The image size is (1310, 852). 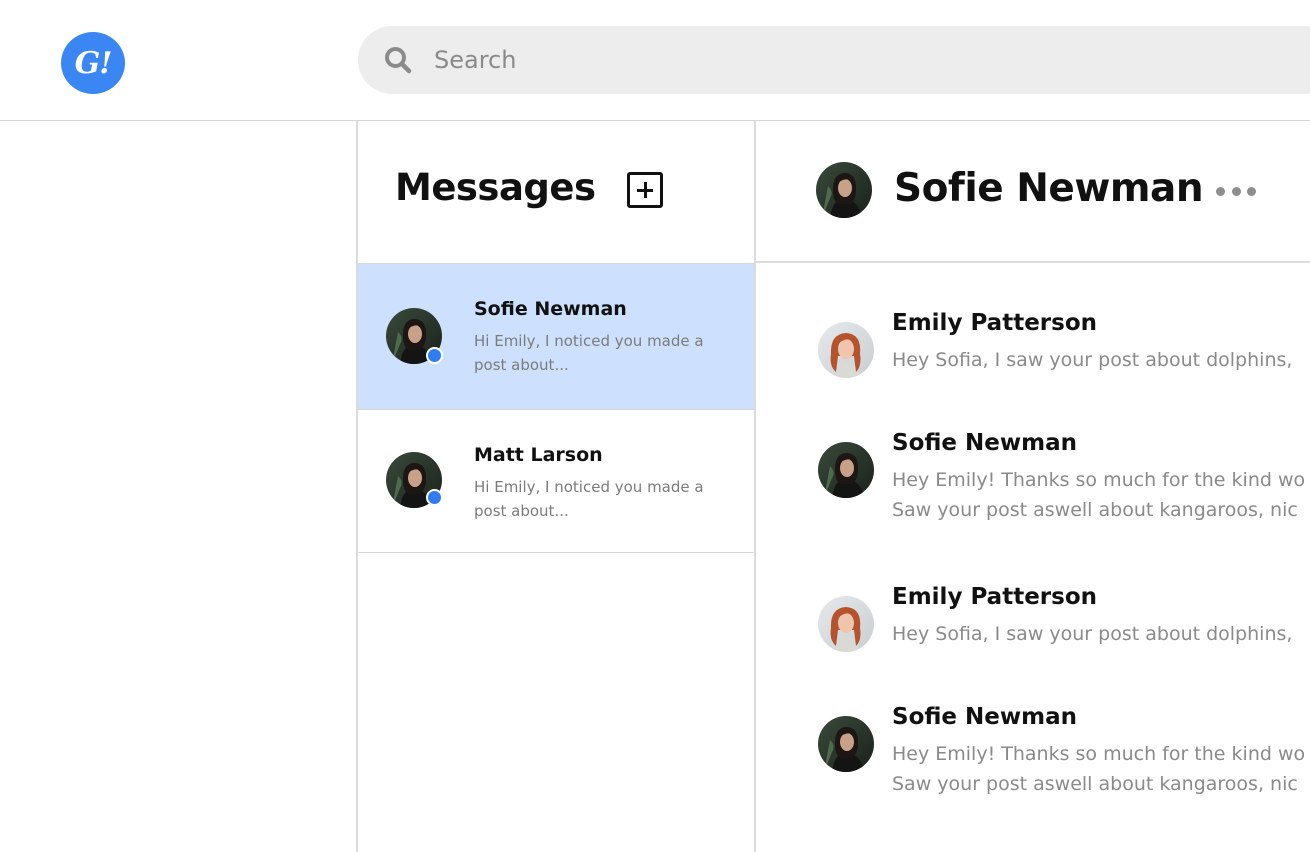 I want to click on more-options-button, so click(x=1236, y=191).